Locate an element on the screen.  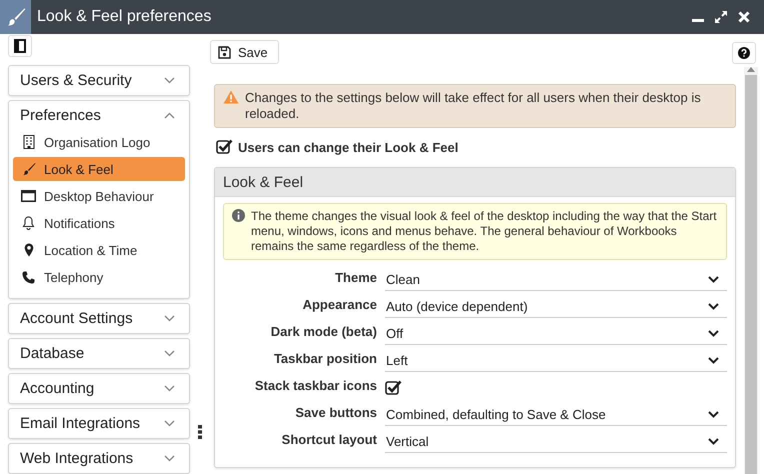
dropdown-field: Left is located at coordinates (556, 360).